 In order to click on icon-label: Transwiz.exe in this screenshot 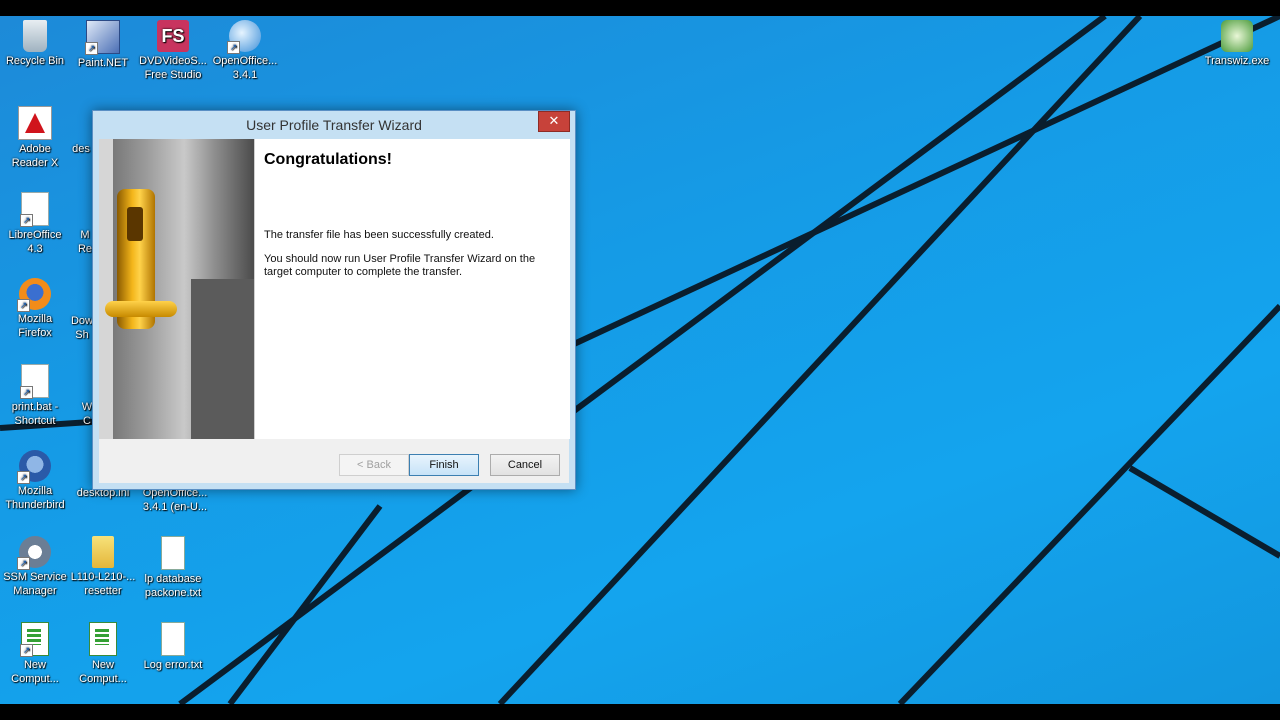, I will do `click(1237, 61)`.